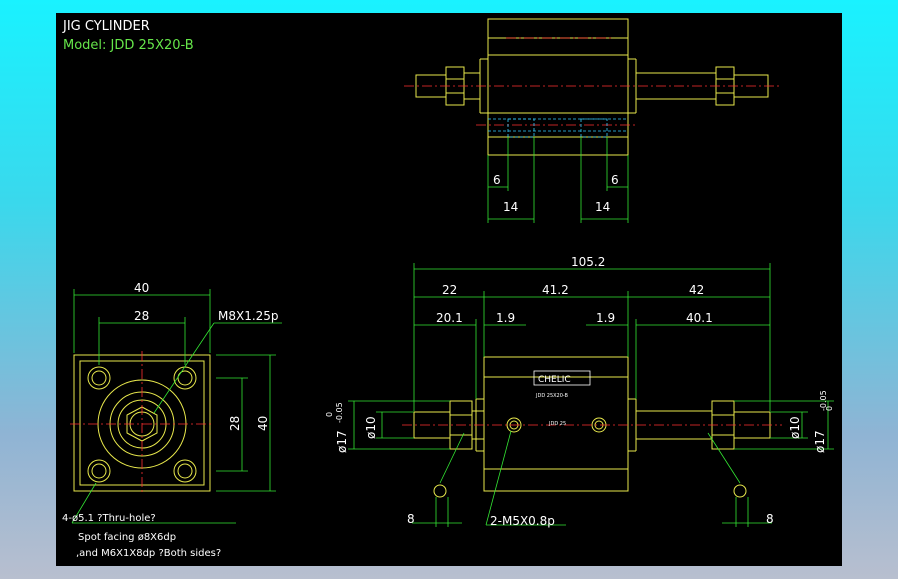  Describe the element at coordinates (411, 519) in the screenshot. I see `dim-bottom-8-left: 8` at that location.